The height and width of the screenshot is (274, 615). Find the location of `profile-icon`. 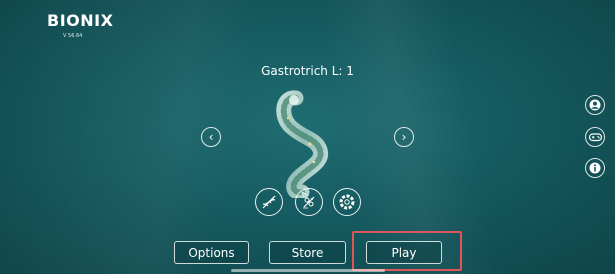

profile-icon is located at coordinates (595, 105).